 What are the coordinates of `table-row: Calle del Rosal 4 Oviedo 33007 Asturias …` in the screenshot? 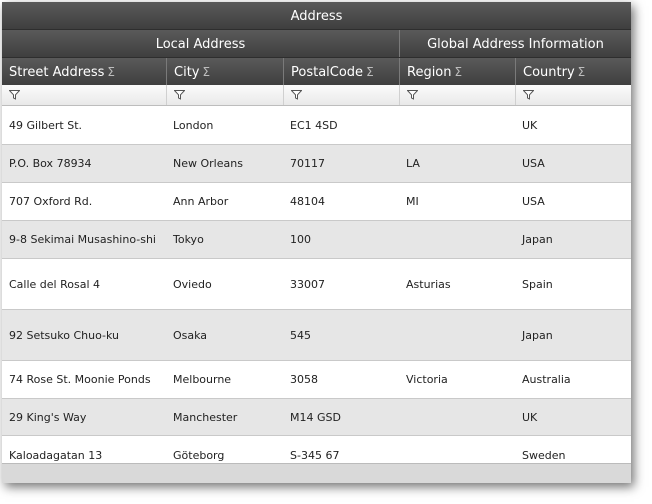 It's located at (316, 284).